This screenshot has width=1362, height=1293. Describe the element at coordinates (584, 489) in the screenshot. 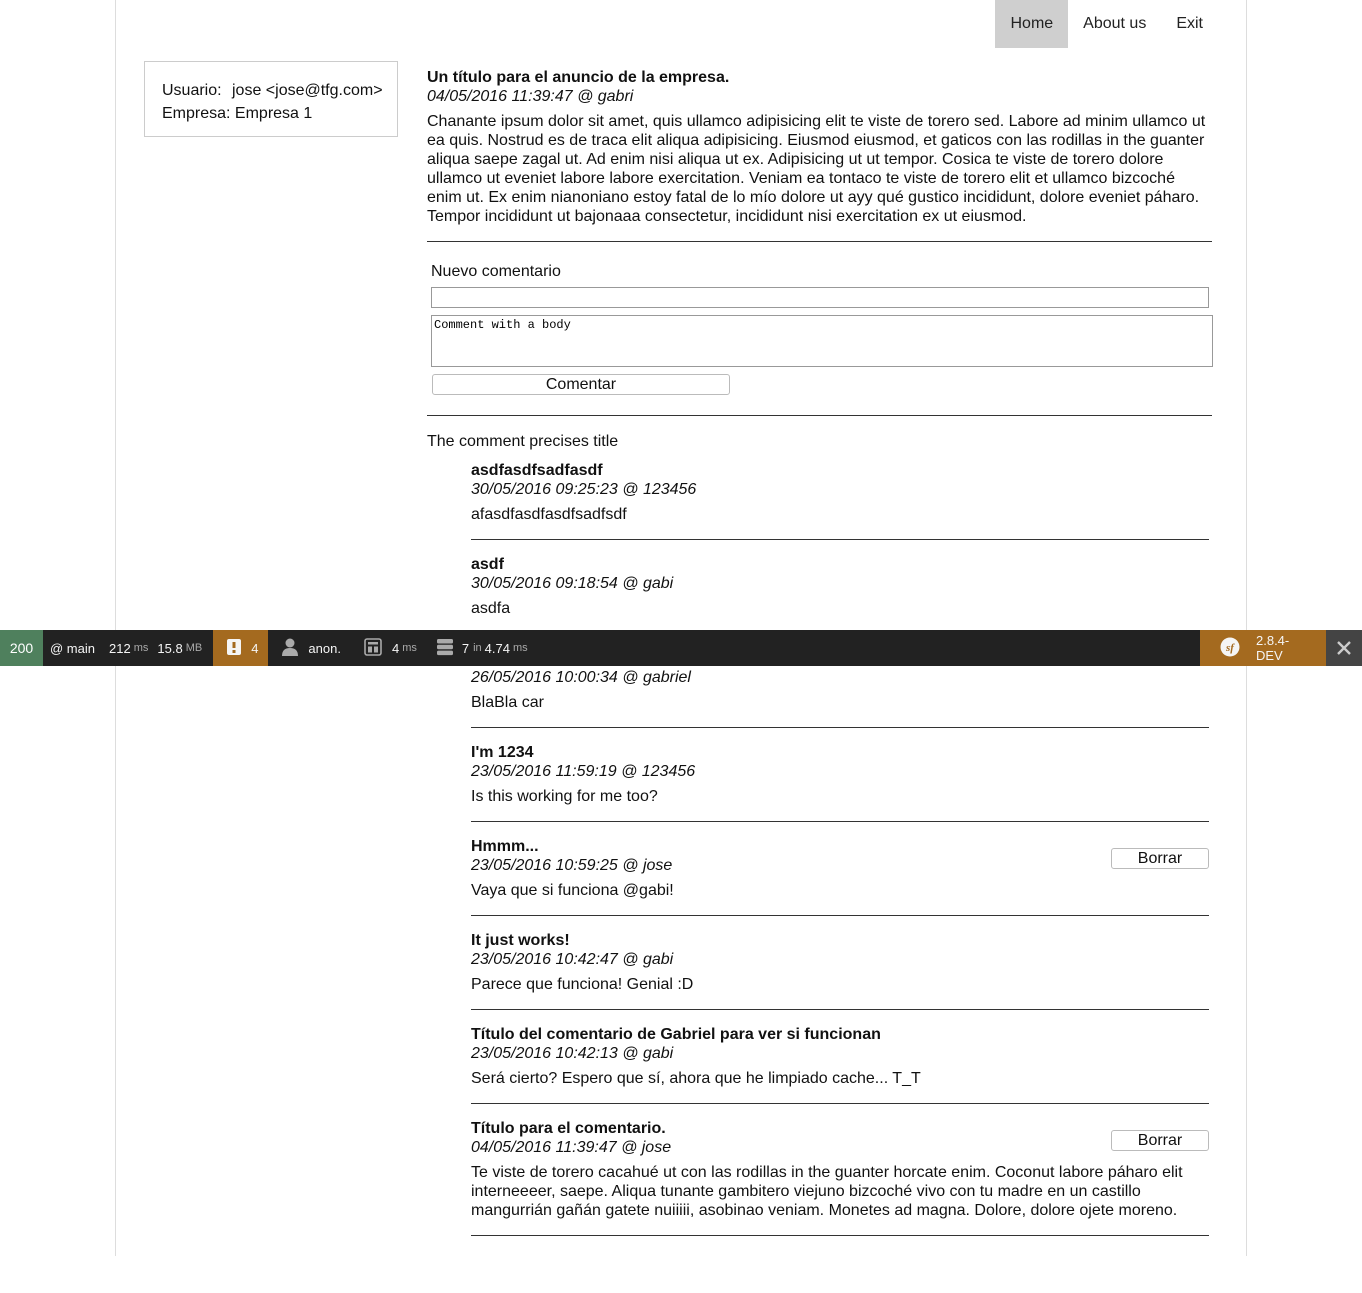

I see `comment-meta: 30/05/2016 09:25:23 @ 123456` at that location.